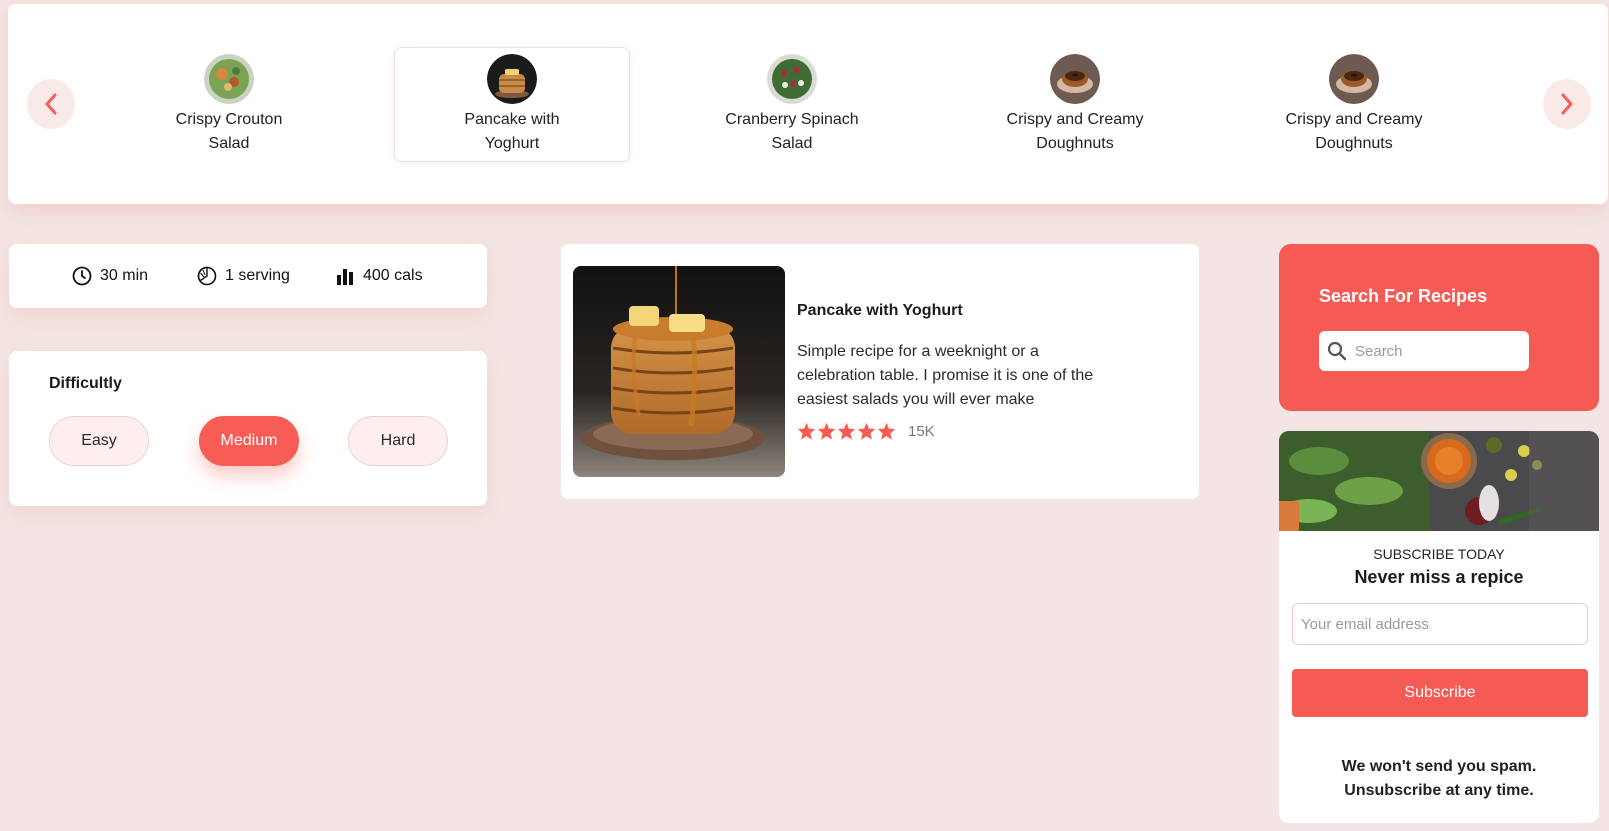 This screenshot has height=831, width=1609. I want to click on difficulty-title: Difficultly, so click(85, 383).